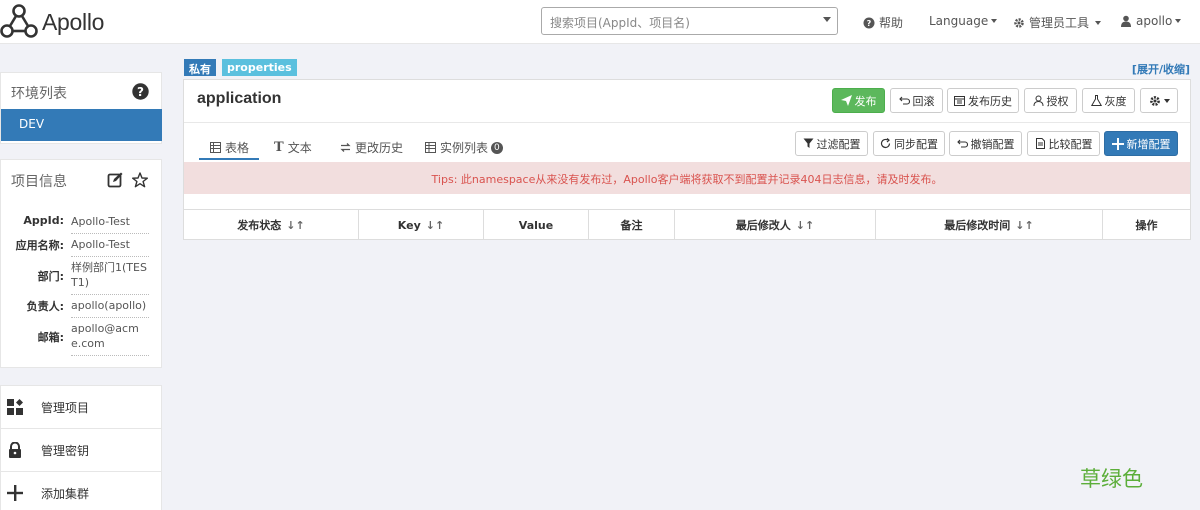  Describe the element at coordinates (1141, 143) in the screenshot. I see `add-config-button: 新增配置` at that location.